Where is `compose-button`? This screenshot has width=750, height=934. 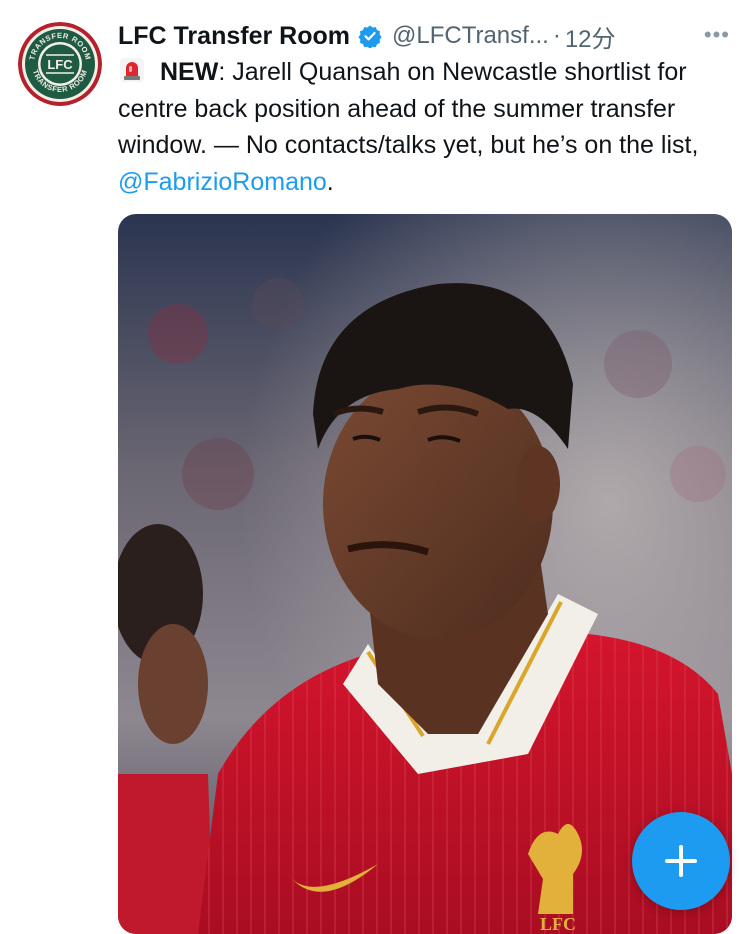 compose-button is located at coordinates (681, 861).